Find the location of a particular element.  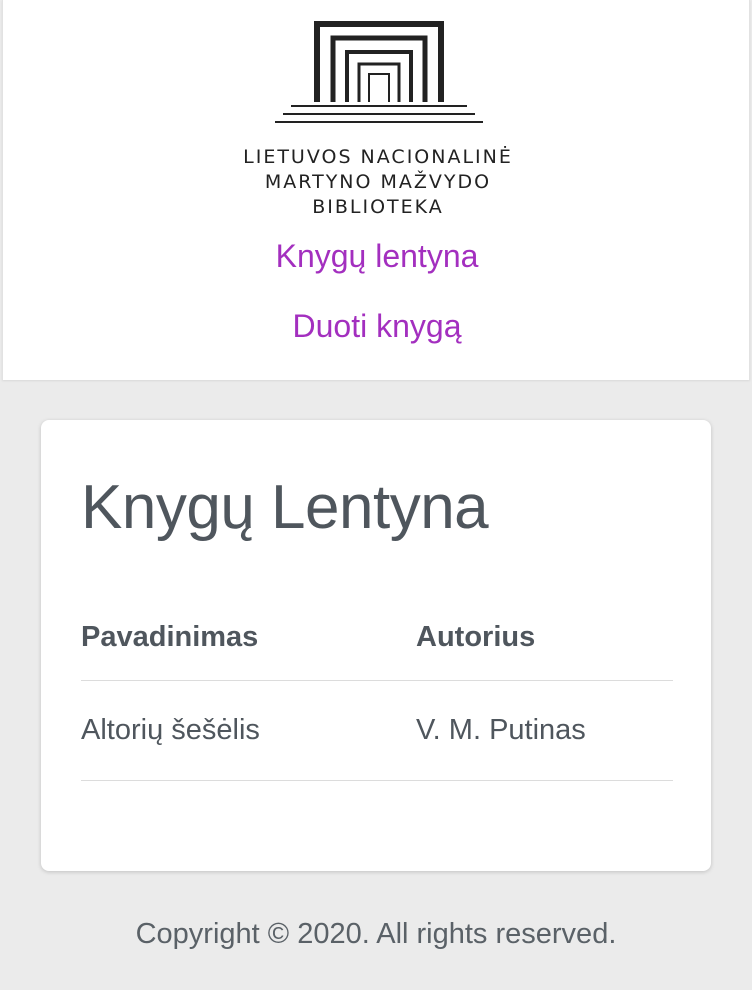

logo-text-line-2: MARTYNO MAŽVYDO is located at coordinates (378, 182).